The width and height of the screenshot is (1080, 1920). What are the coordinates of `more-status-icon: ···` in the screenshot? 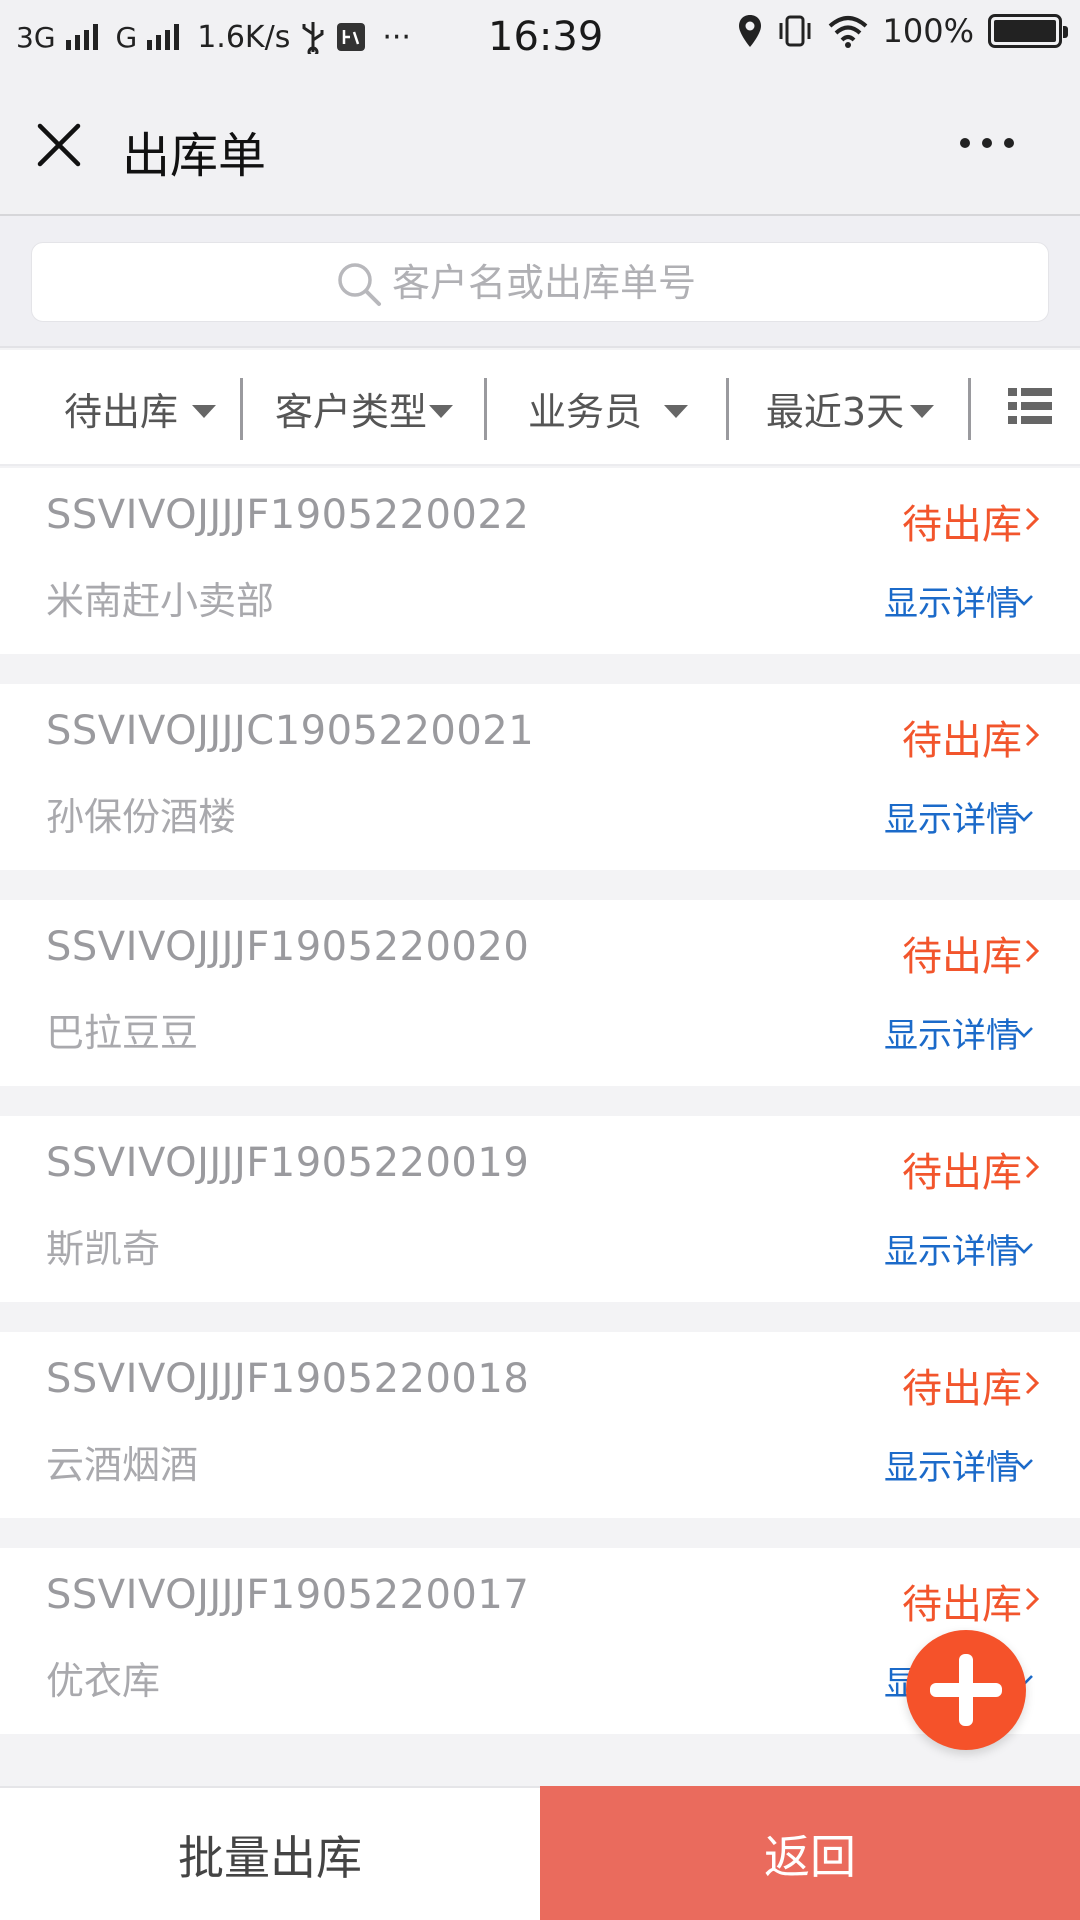 It's located at (396, 37).